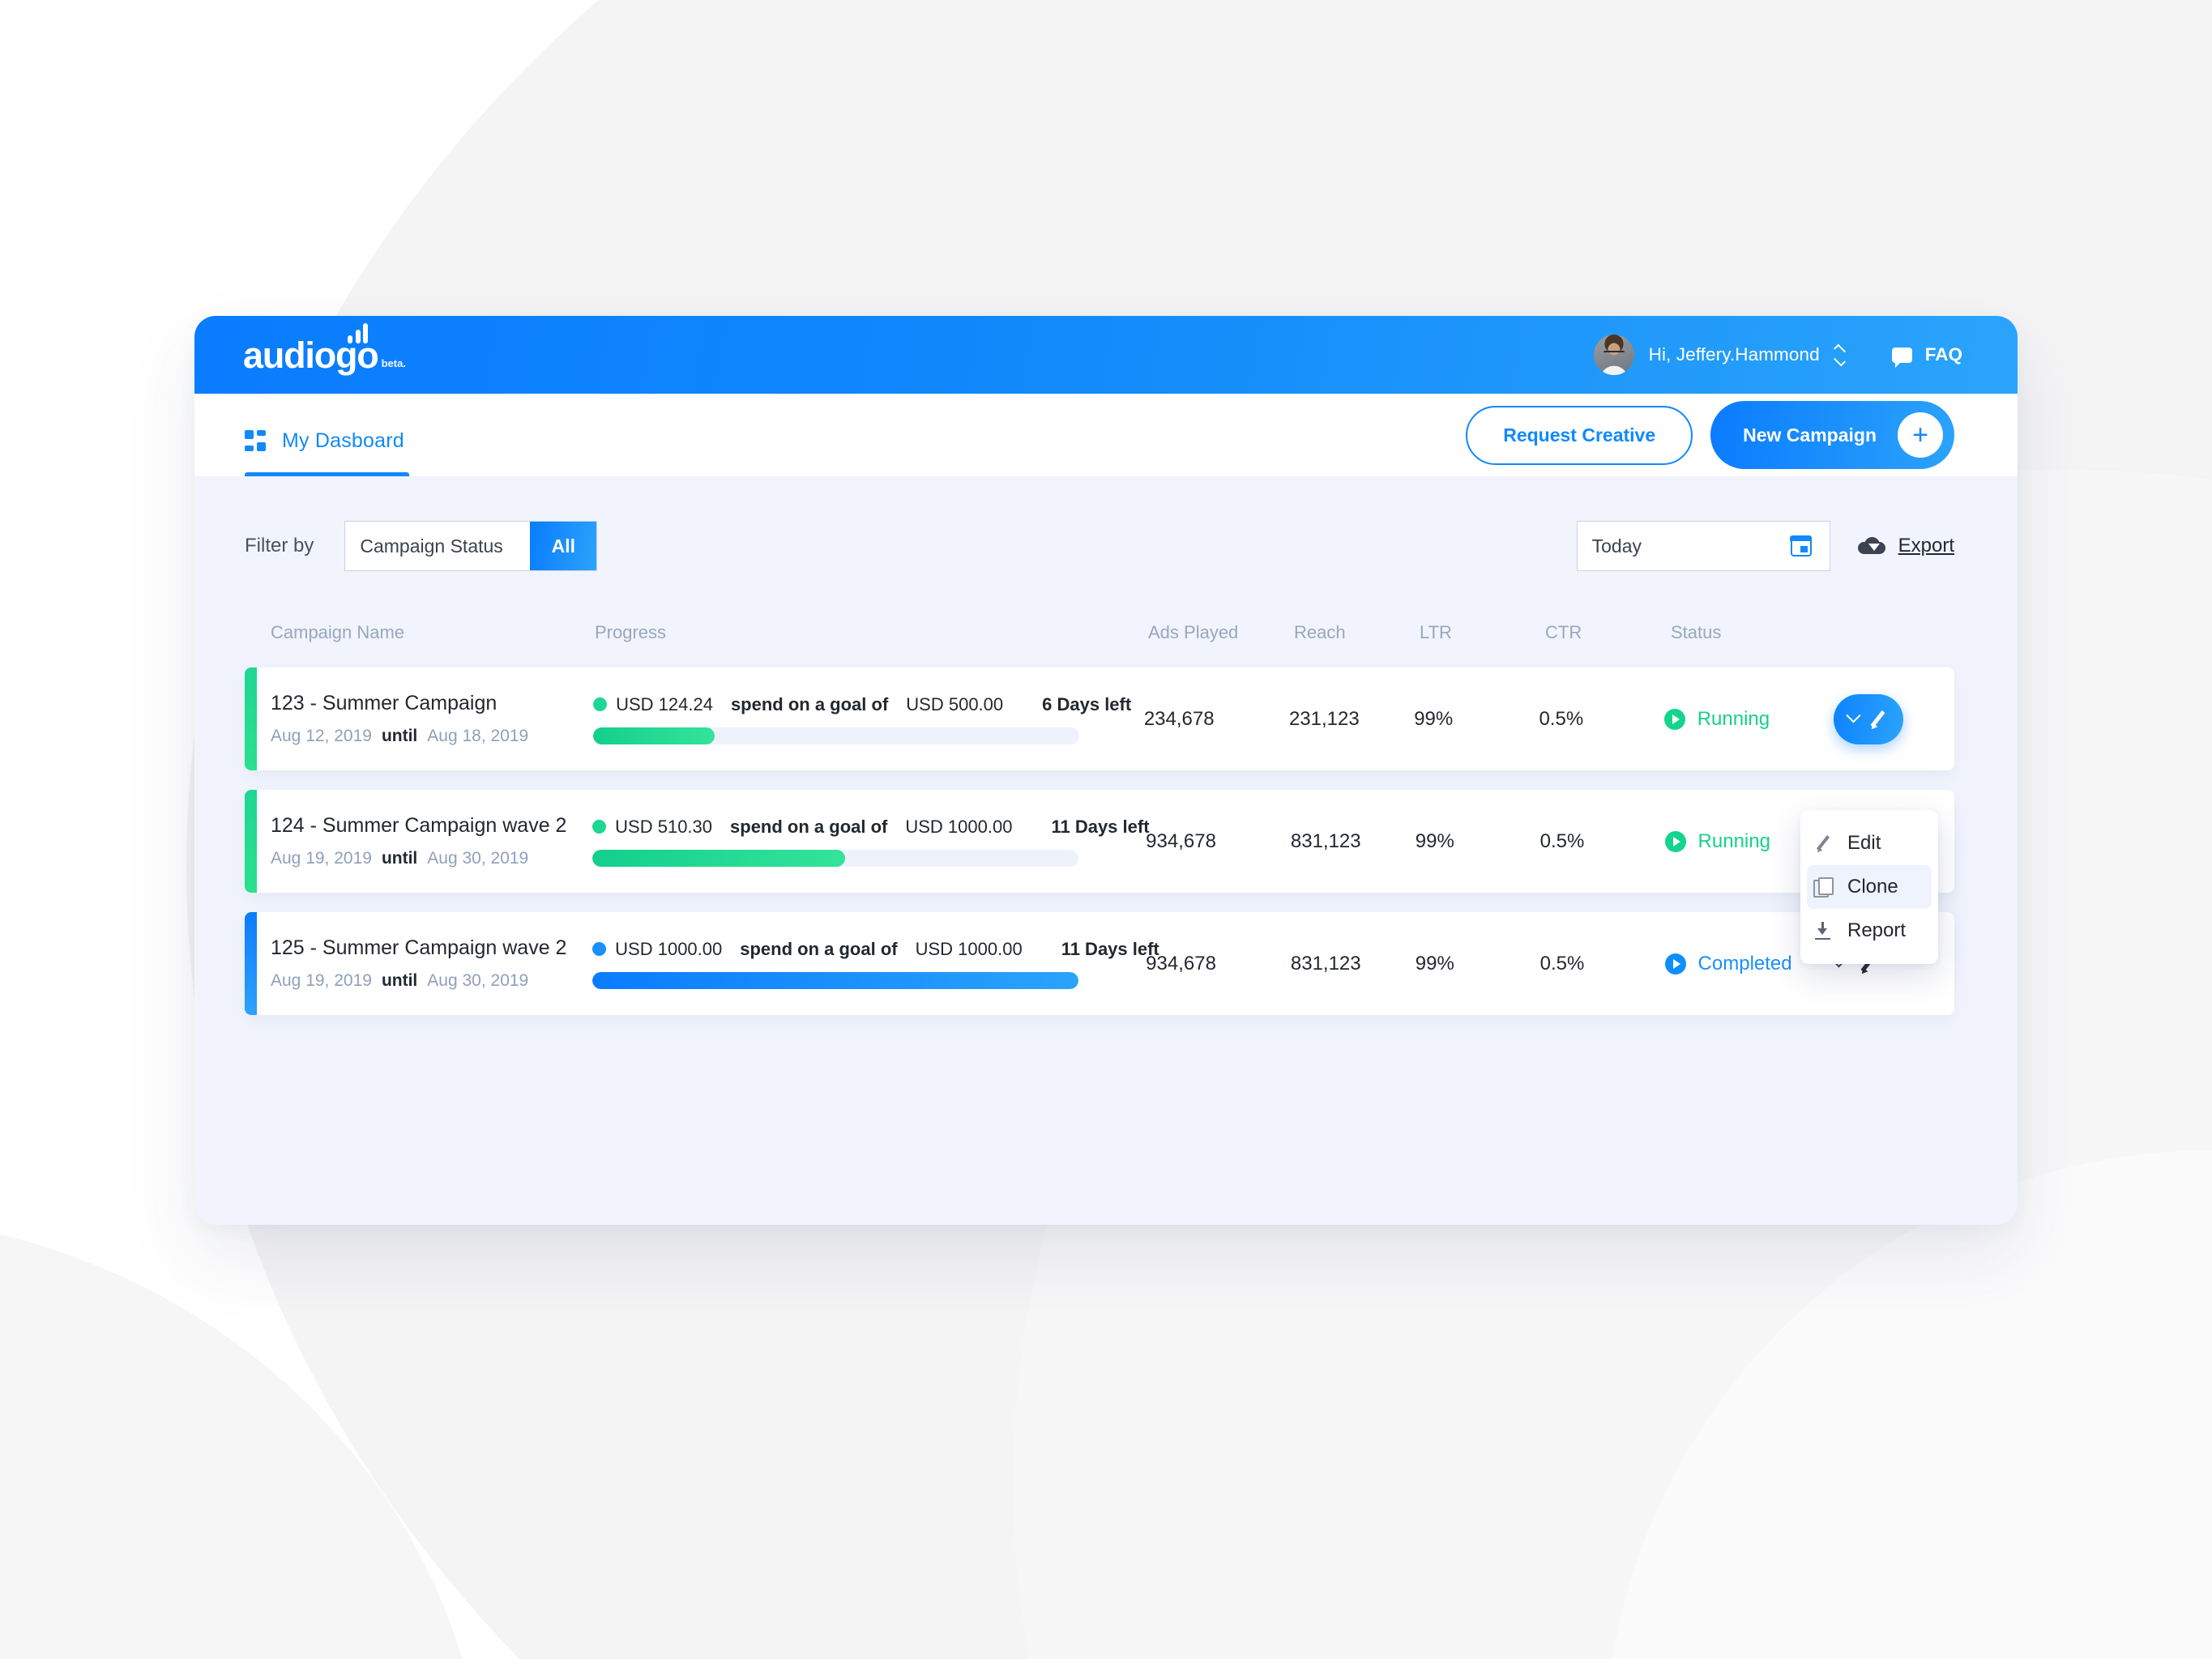  Describe the element at coordinates (255, 440) in the screenshot. I see `dashboard-grid-icon` at that location.